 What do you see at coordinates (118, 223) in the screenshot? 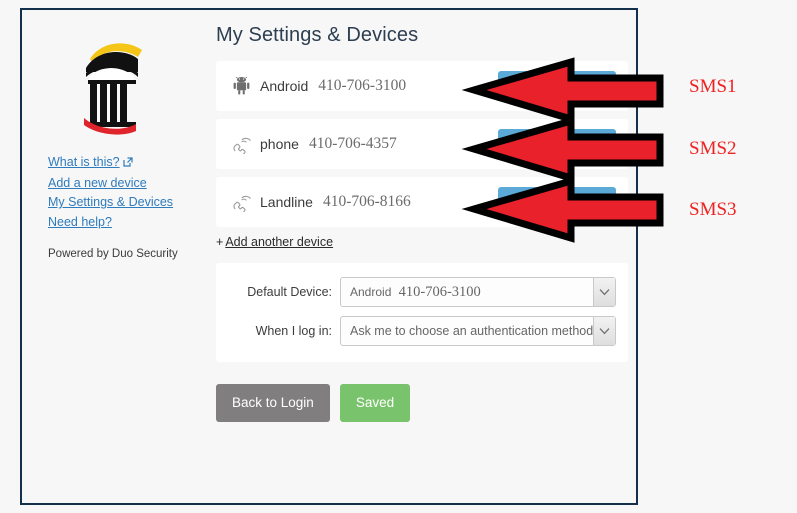
I see `sidebar-link-need-help: Need help?` at bounding box center [118, 223].